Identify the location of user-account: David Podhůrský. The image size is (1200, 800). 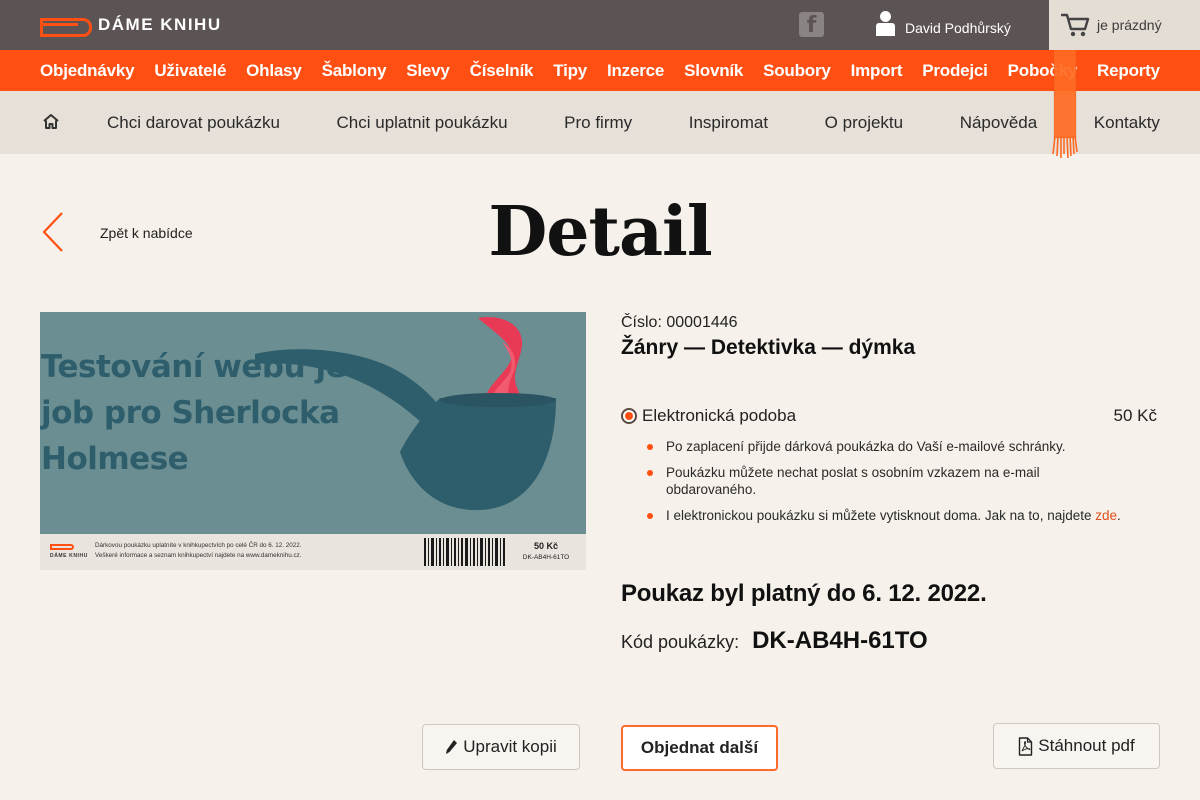
(943, 24).